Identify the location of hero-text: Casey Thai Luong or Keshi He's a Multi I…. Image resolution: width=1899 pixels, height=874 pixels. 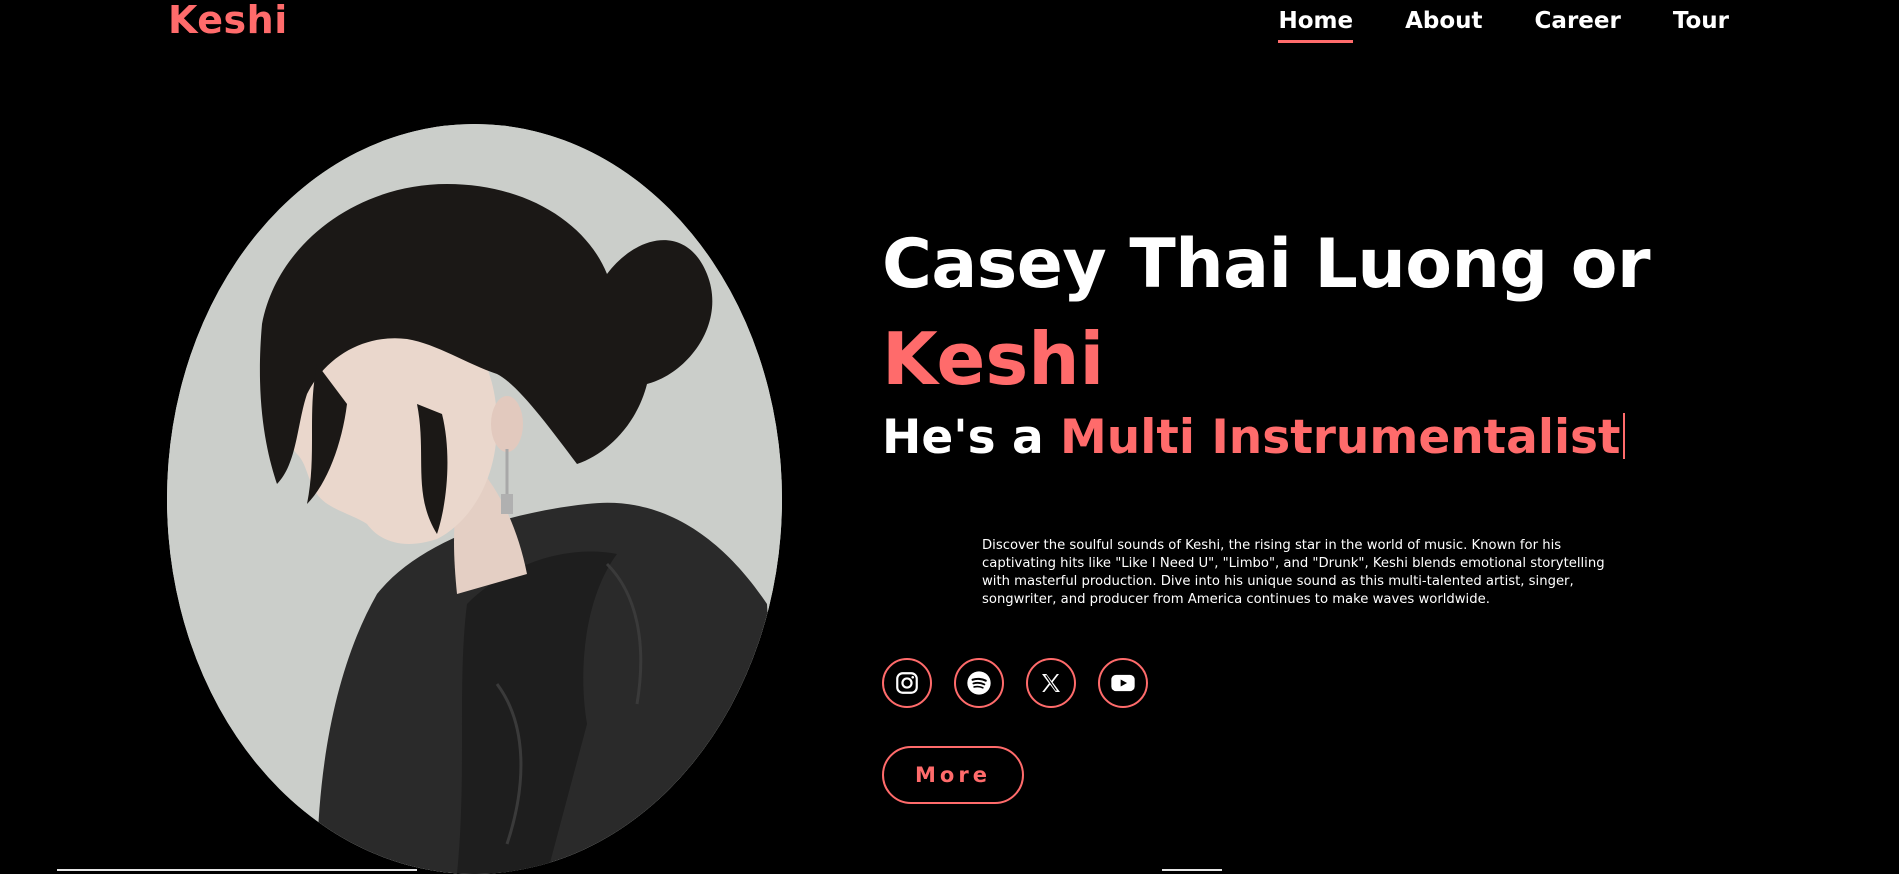
(1322, 345).